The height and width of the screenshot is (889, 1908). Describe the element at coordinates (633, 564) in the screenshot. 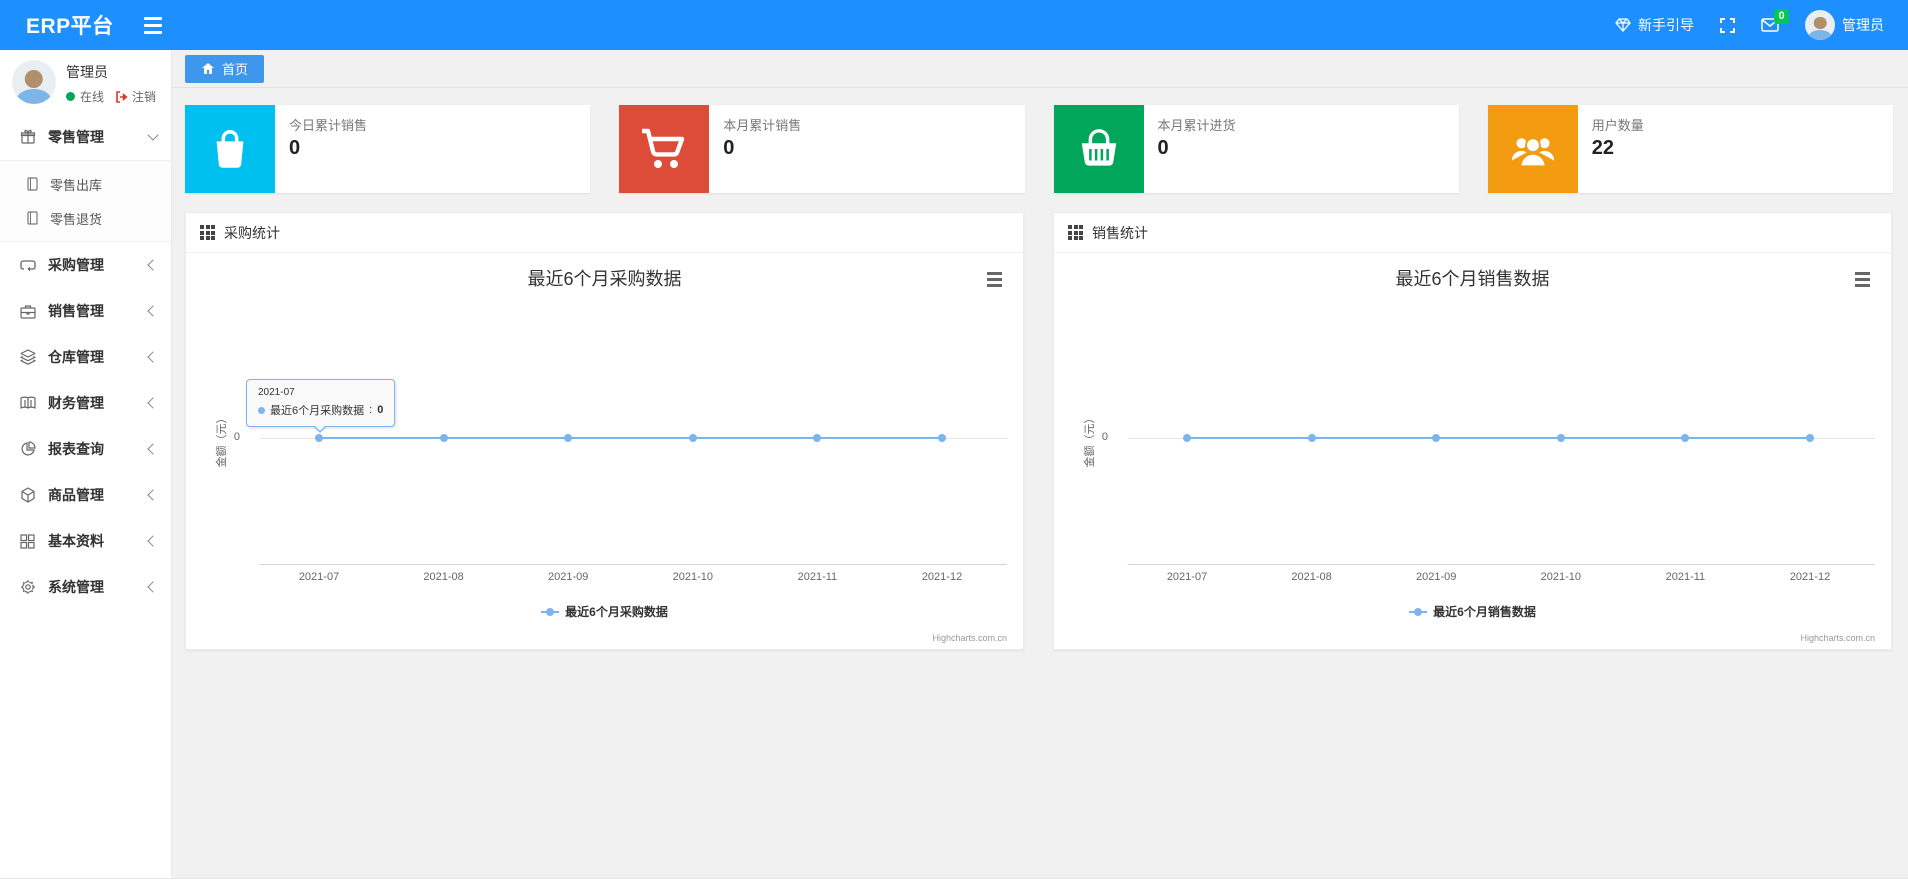

I see `x-axis-line` at that location.